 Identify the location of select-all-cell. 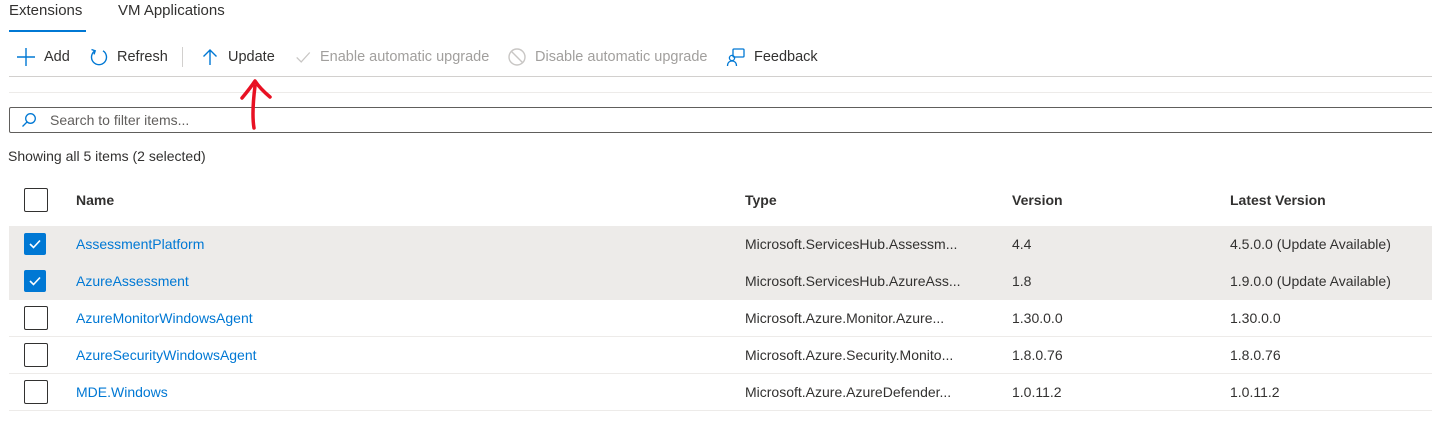
(36, 200).